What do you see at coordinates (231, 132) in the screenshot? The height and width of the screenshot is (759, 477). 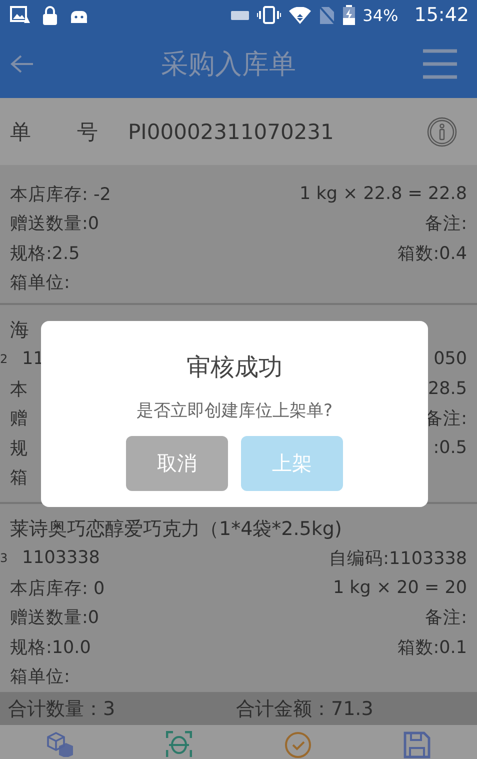 I see `order-number: PI00002311070231` at bounding box center [231, 132].